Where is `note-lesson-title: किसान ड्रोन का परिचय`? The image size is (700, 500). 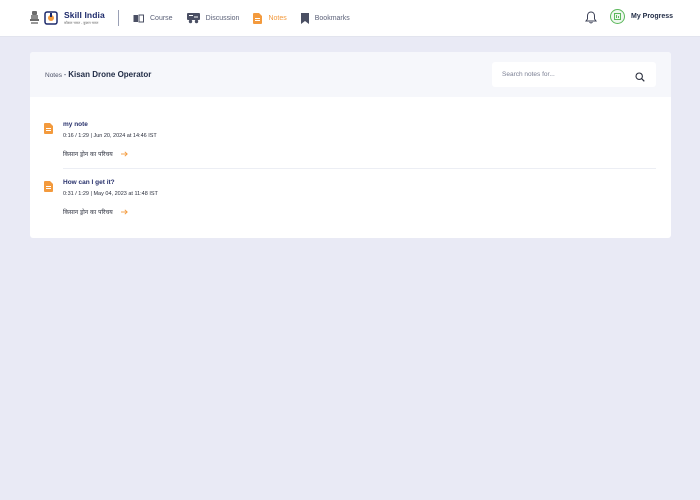 note-lesson-title: किसान ड्रोन का परिचय is located at coordinates (88, 212).